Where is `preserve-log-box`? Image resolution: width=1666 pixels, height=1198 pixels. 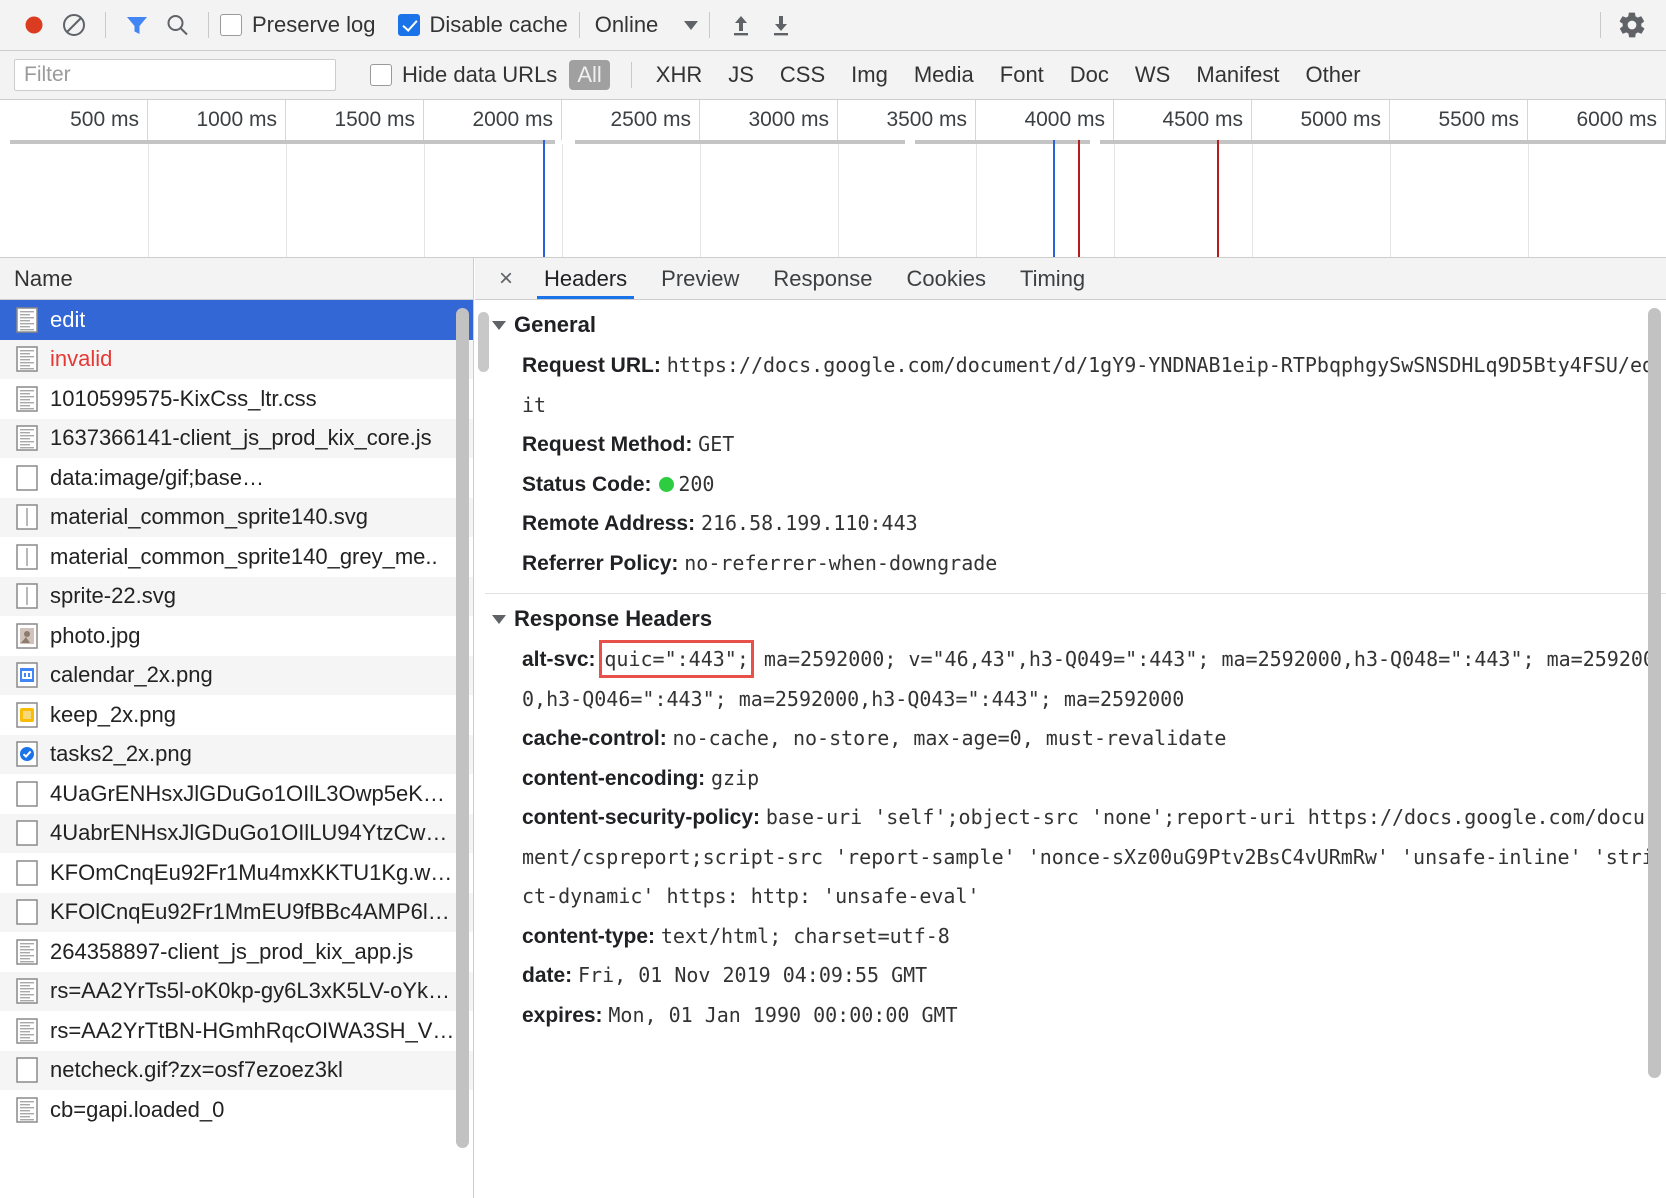 preserve-log-box is located at coordinates (231, 25).